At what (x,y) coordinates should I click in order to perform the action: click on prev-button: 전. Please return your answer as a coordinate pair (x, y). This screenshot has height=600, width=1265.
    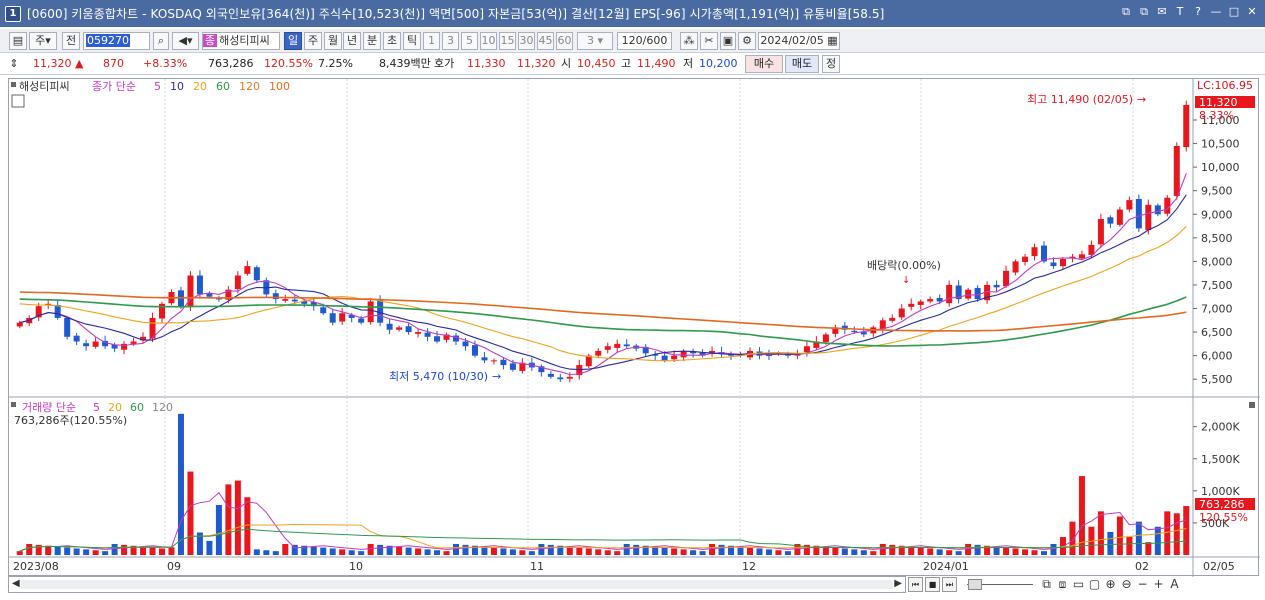
    Looking at the image, I should click on (71, 41).